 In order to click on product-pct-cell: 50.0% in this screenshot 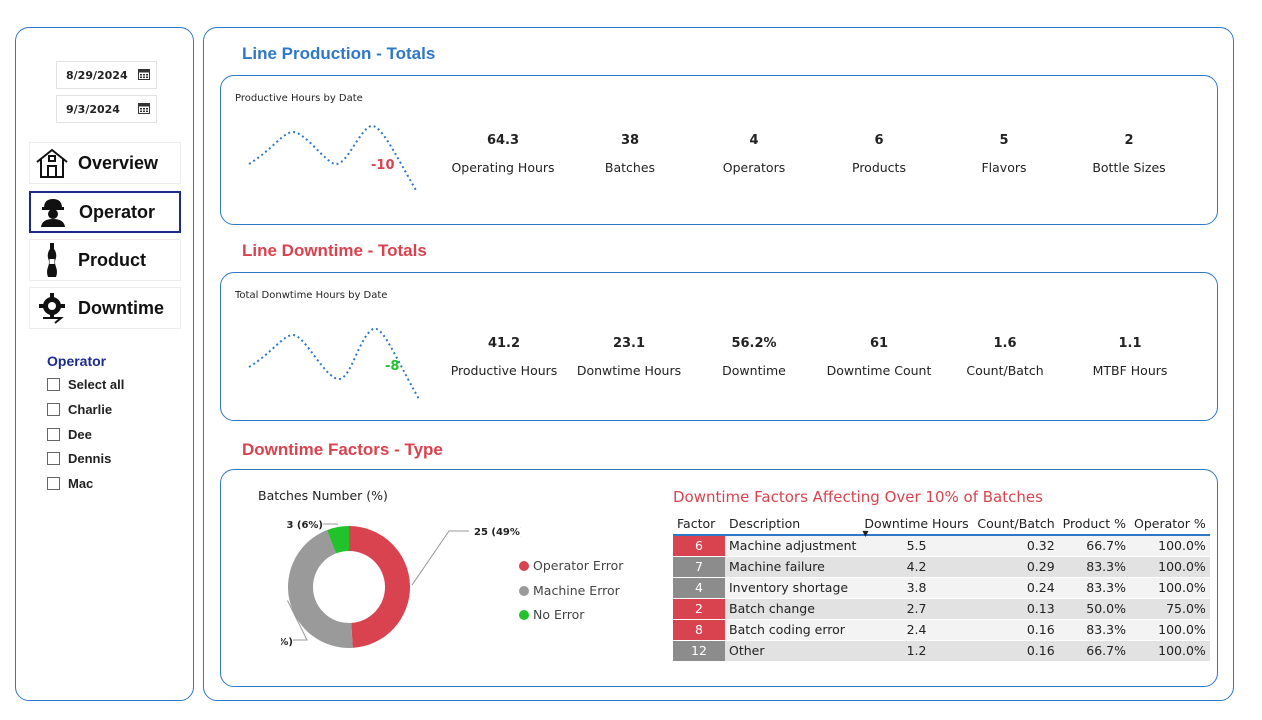, I will do `click(1094, 608)`.